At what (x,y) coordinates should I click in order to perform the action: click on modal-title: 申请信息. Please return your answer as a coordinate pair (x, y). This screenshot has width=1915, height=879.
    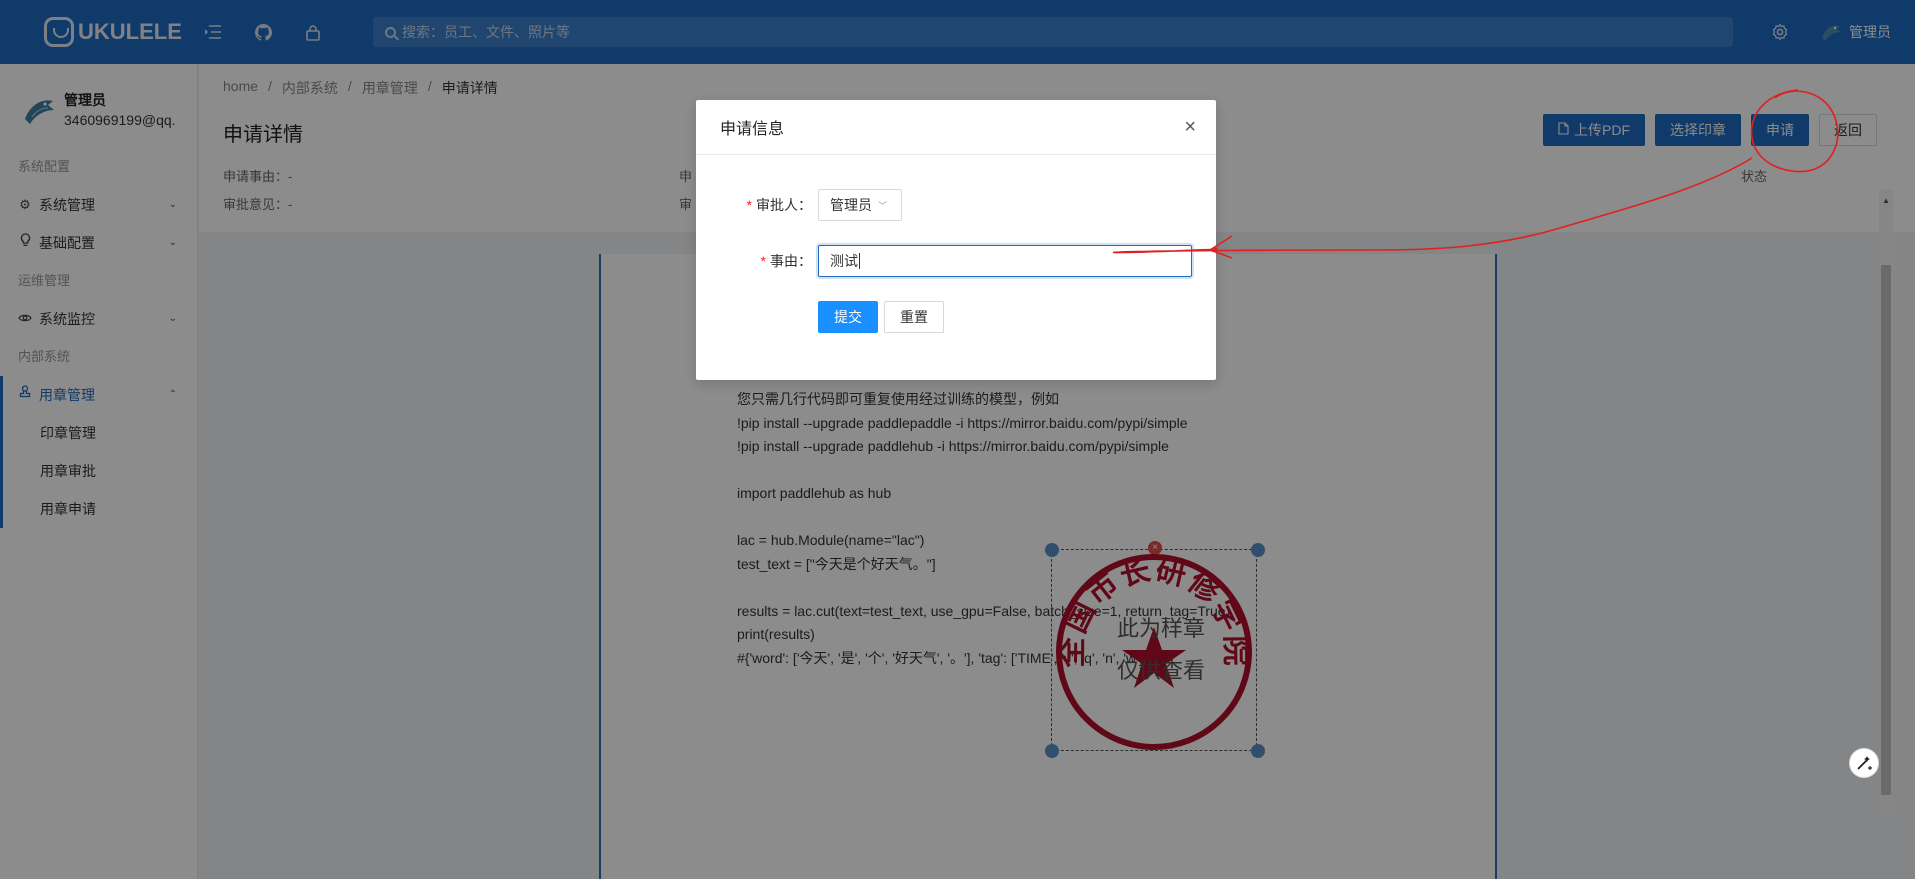
    Looking at the image, I should click on (752, 129).